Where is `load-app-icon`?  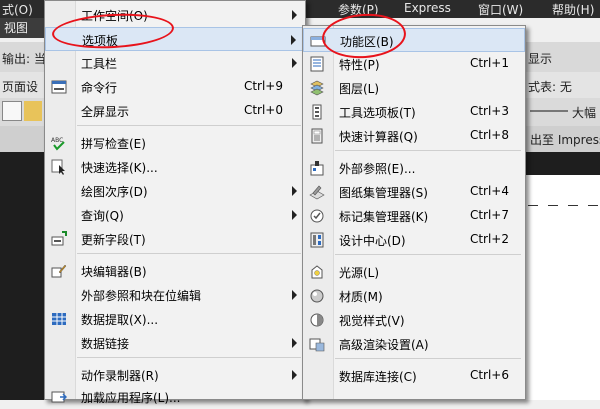
load-app-icon is located at coordinates (59, 397).